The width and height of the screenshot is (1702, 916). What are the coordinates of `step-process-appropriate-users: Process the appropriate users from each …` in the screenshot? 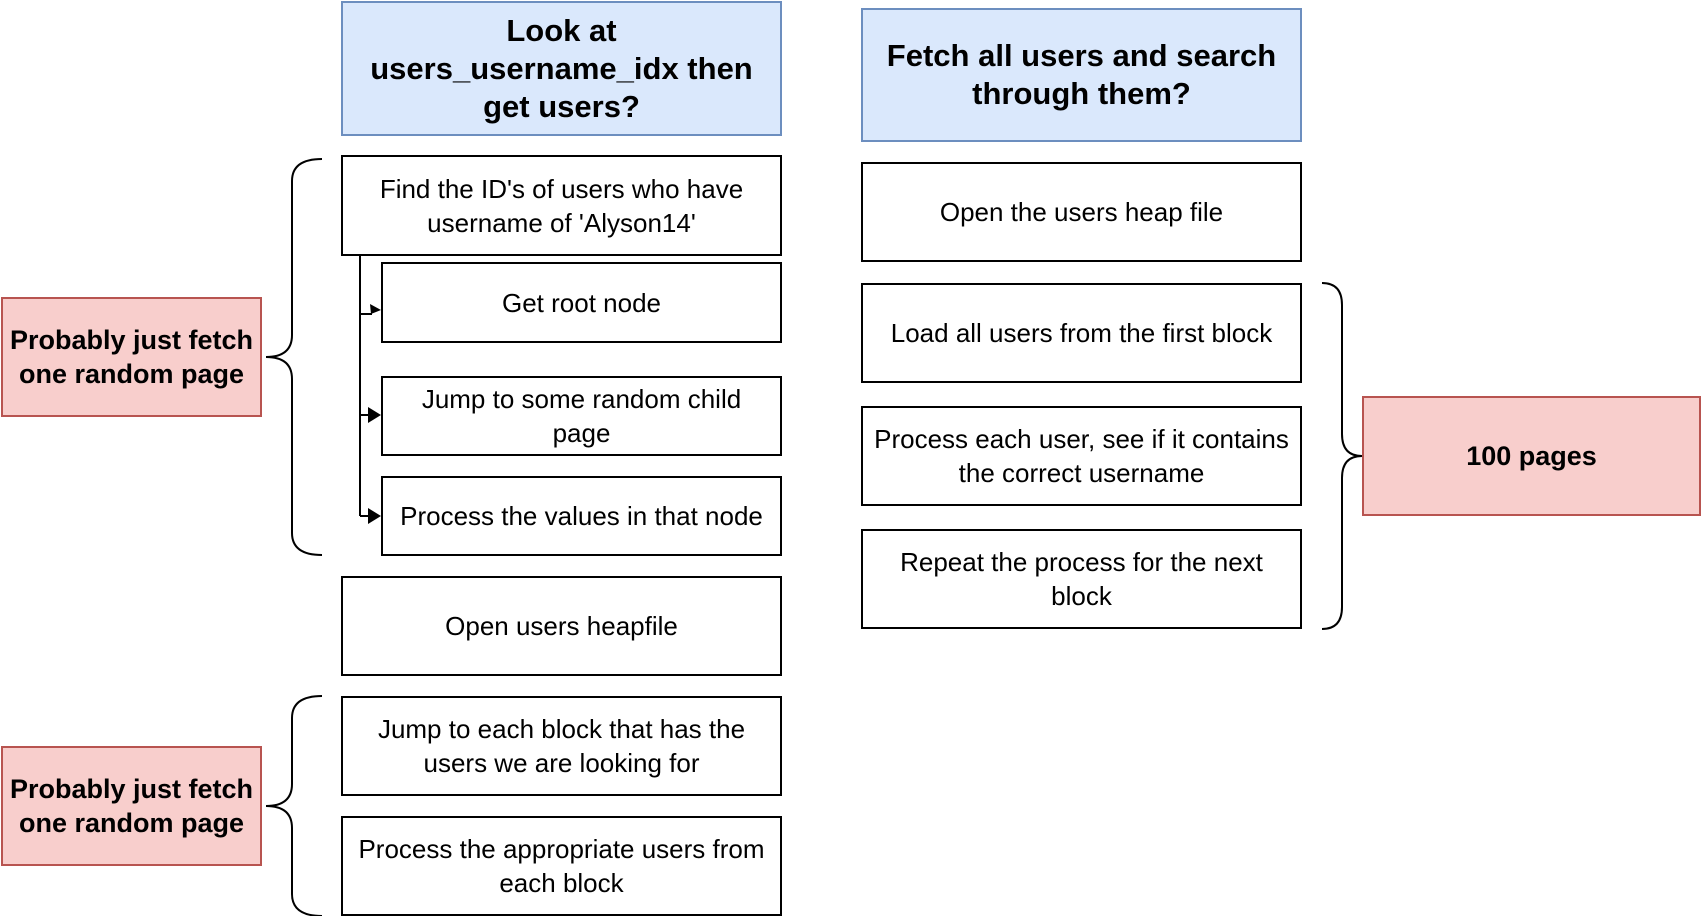 It's located at (561, 866).